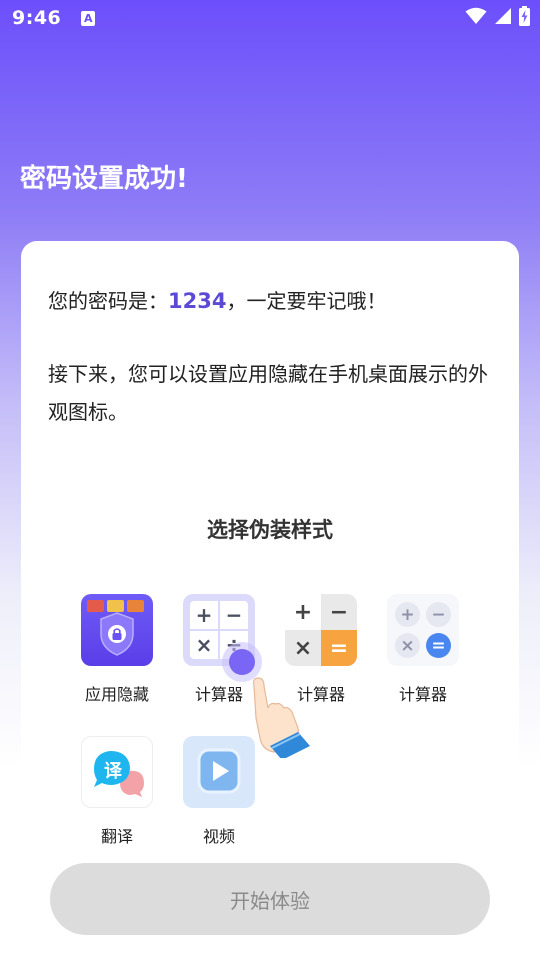  What do you see at coordinates (218, 836) in the screenshot?
I see `style-label: 视频` at bounding box center [218, 836].